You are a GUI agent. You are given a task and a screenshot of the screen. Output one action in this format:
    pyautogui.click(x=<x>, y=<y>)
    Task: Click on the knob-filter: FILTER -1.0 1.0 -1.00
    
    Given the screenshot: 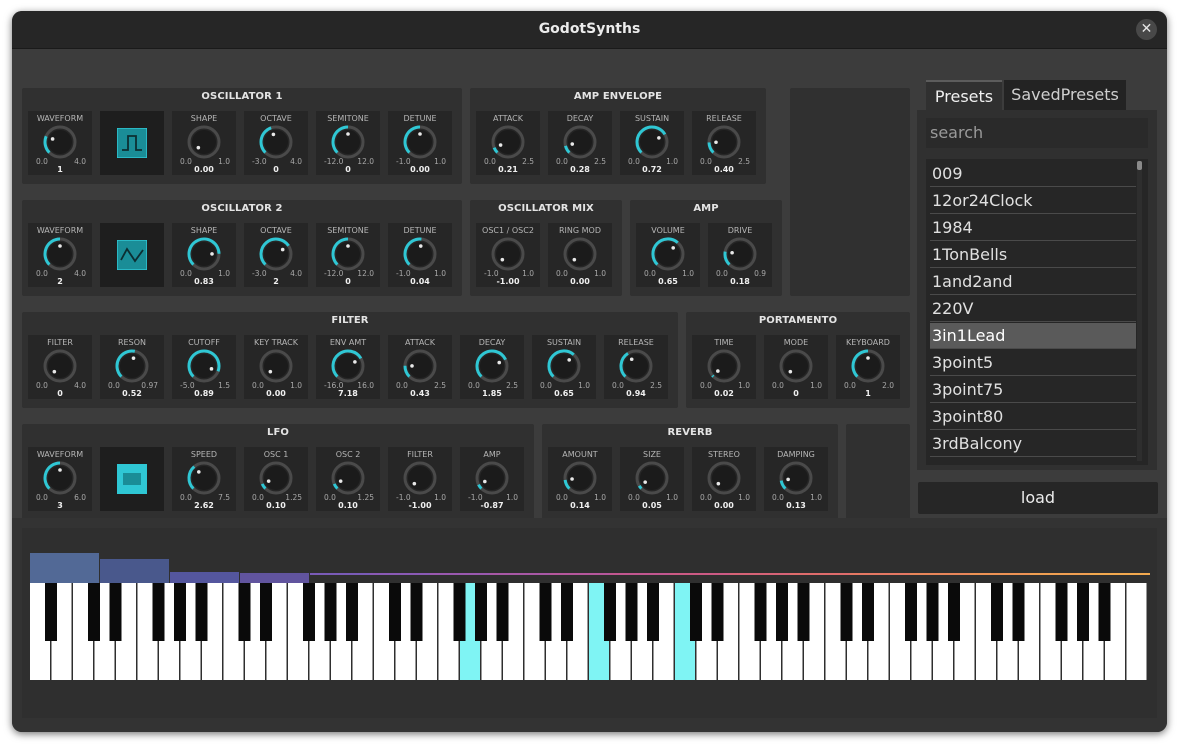 What is the action you would take?
    pyautogui.click(x=420, y=479)
    